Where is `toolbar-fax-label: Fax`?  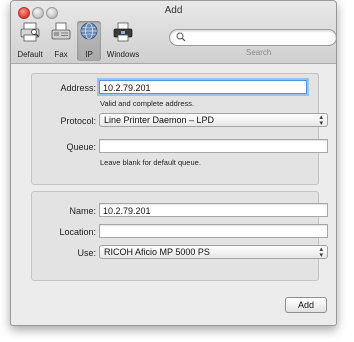
toolbar-fax-label: Fax is located at coordinates (61, 54).